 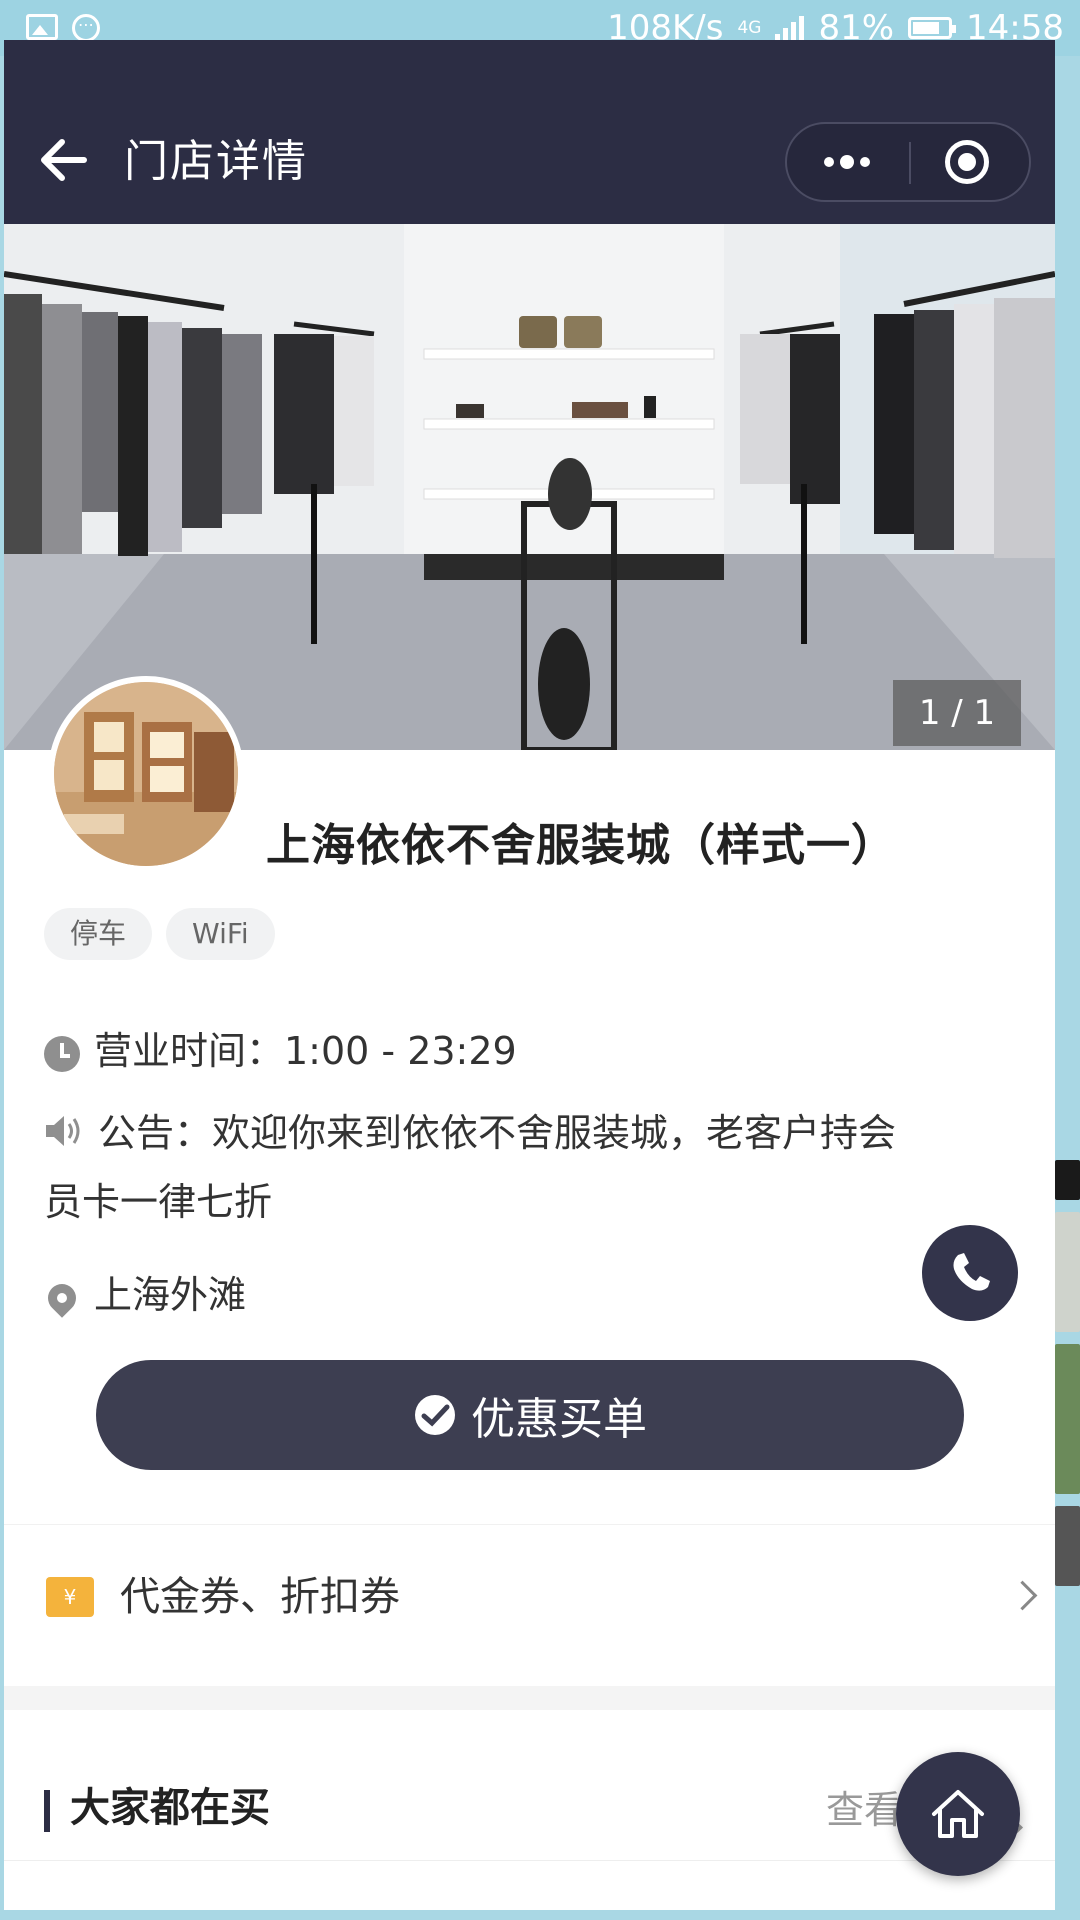 I want to click on store-avatar, so click(x=146, y=774).